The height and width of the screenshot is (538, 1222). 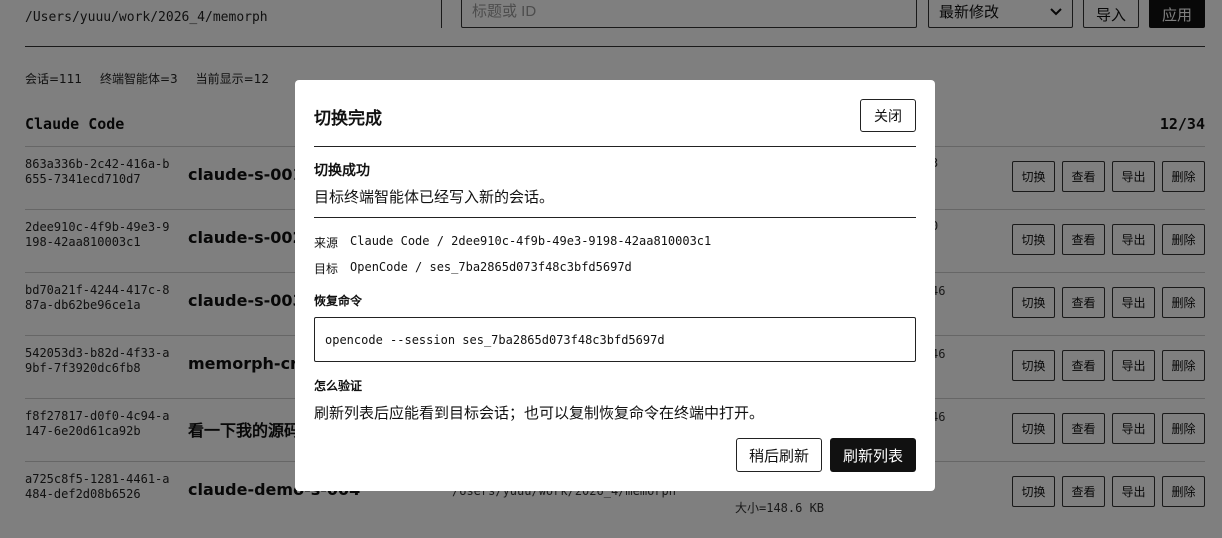 What do you see at coordinates (434, 197) in the screenshot?
I see `success-message: 目标终端智能体已经写入新的会话。` at bounding box center [434, 197].